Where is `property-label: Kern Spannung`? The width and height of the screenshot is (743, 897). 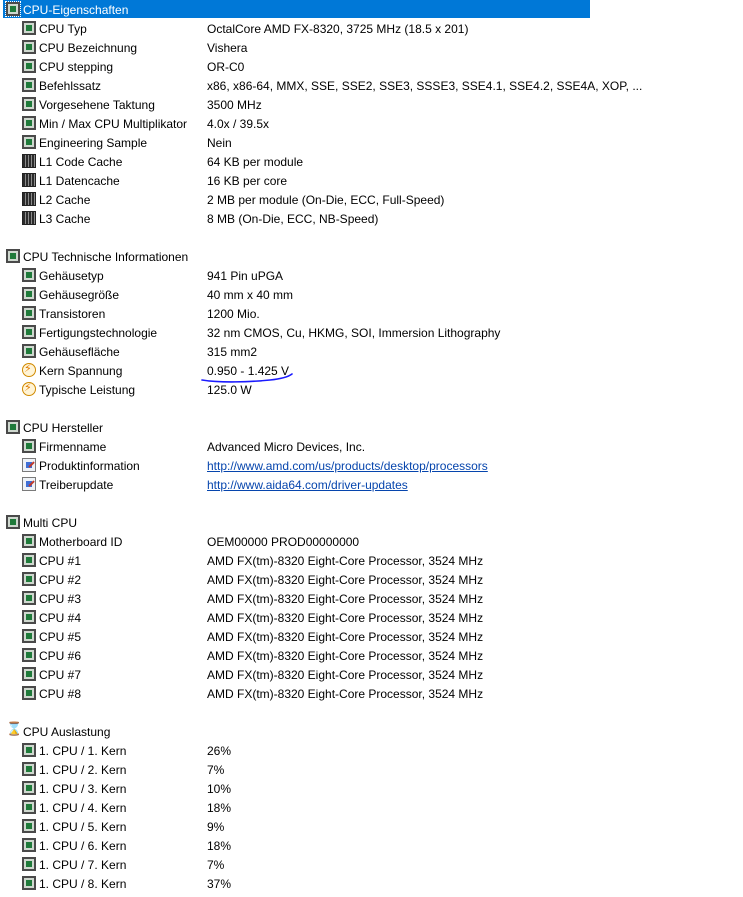 property-label: Kern Spannung is located at coordinates (81, 371).